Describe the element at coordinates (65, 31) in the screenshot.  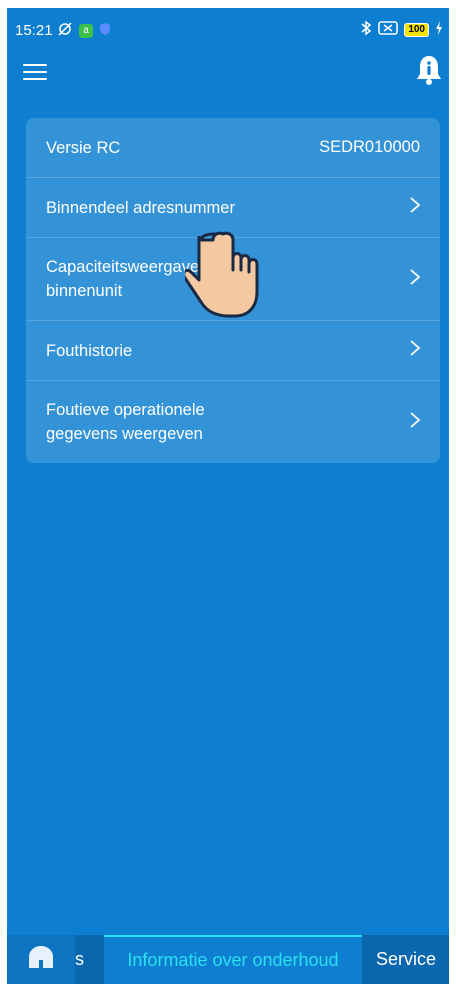
I see `alarm-off-icon` at that location.